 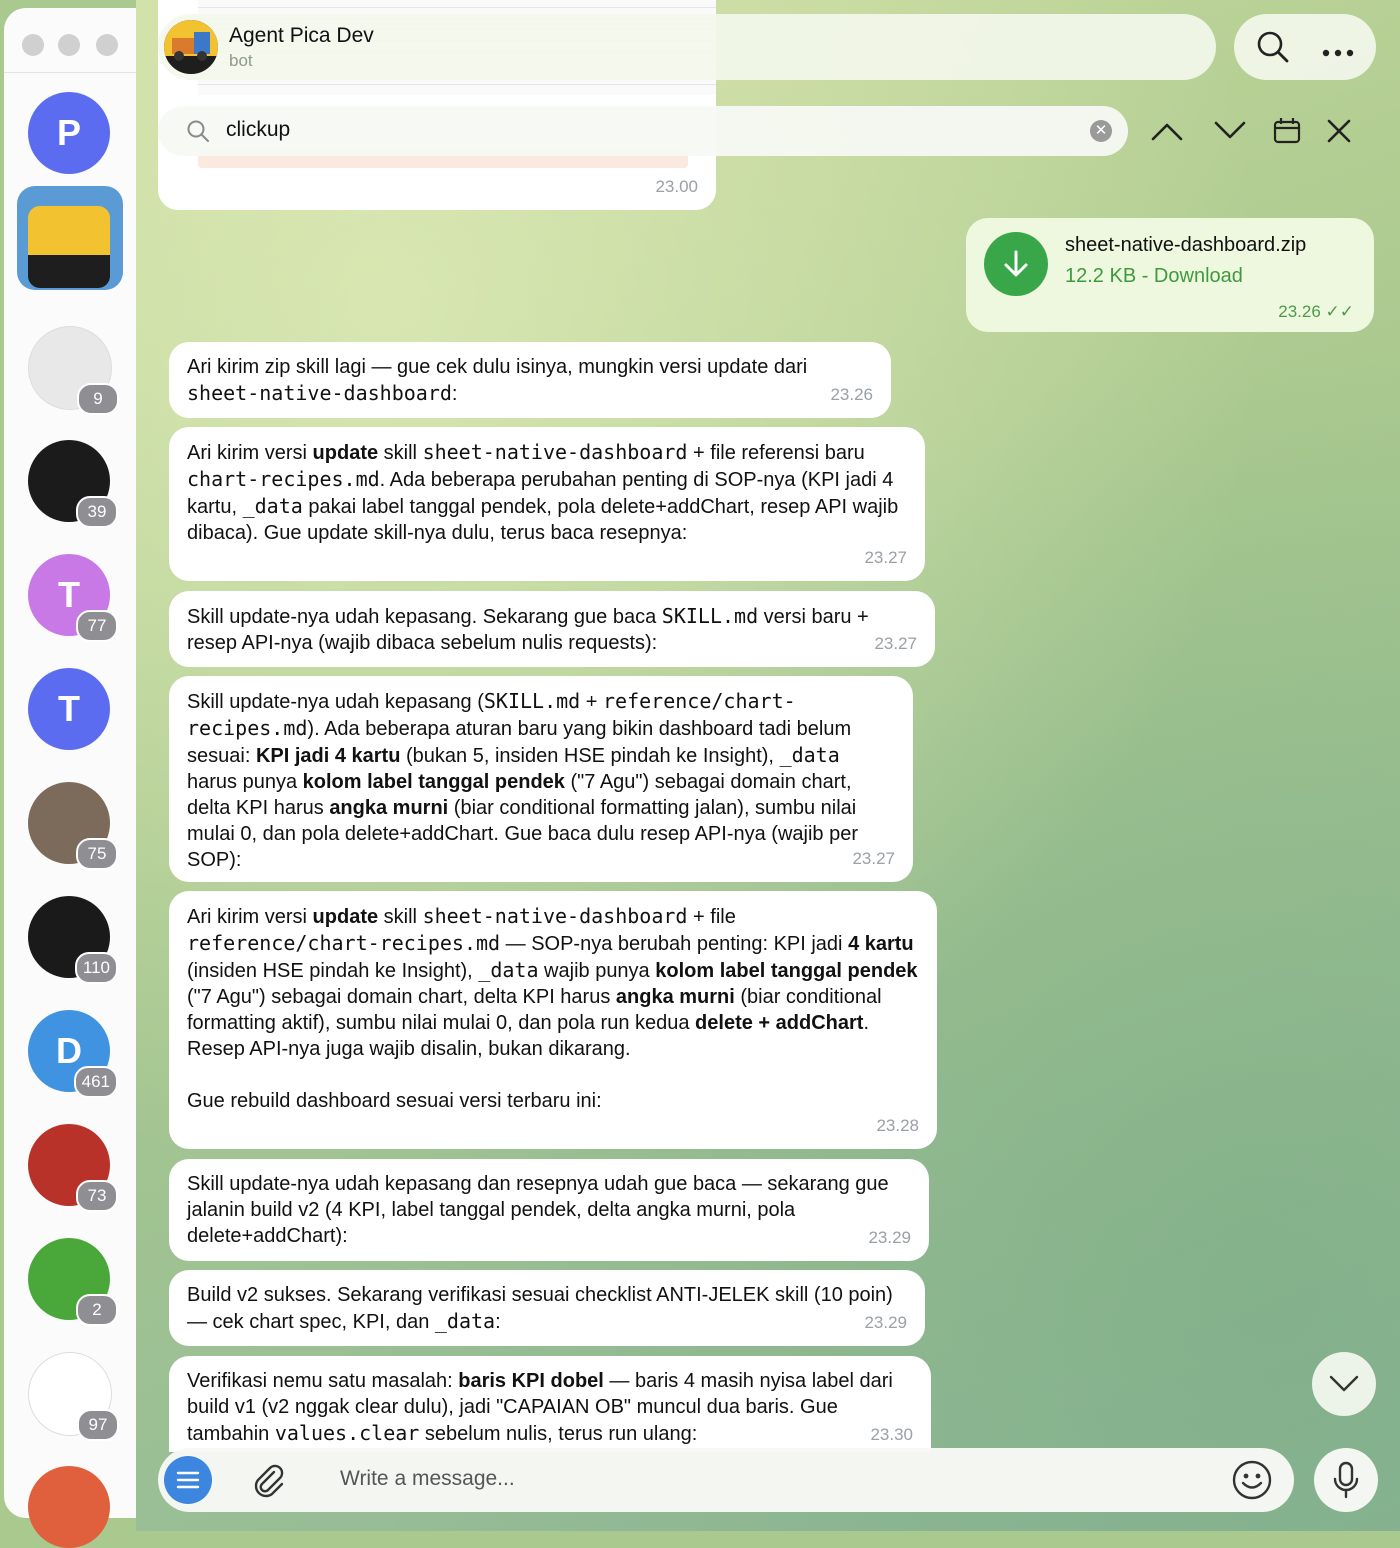 What do you see at coordinates (191, 47) in the screenshot?
I see `bot-avatar` at bounding box center [191, 47].